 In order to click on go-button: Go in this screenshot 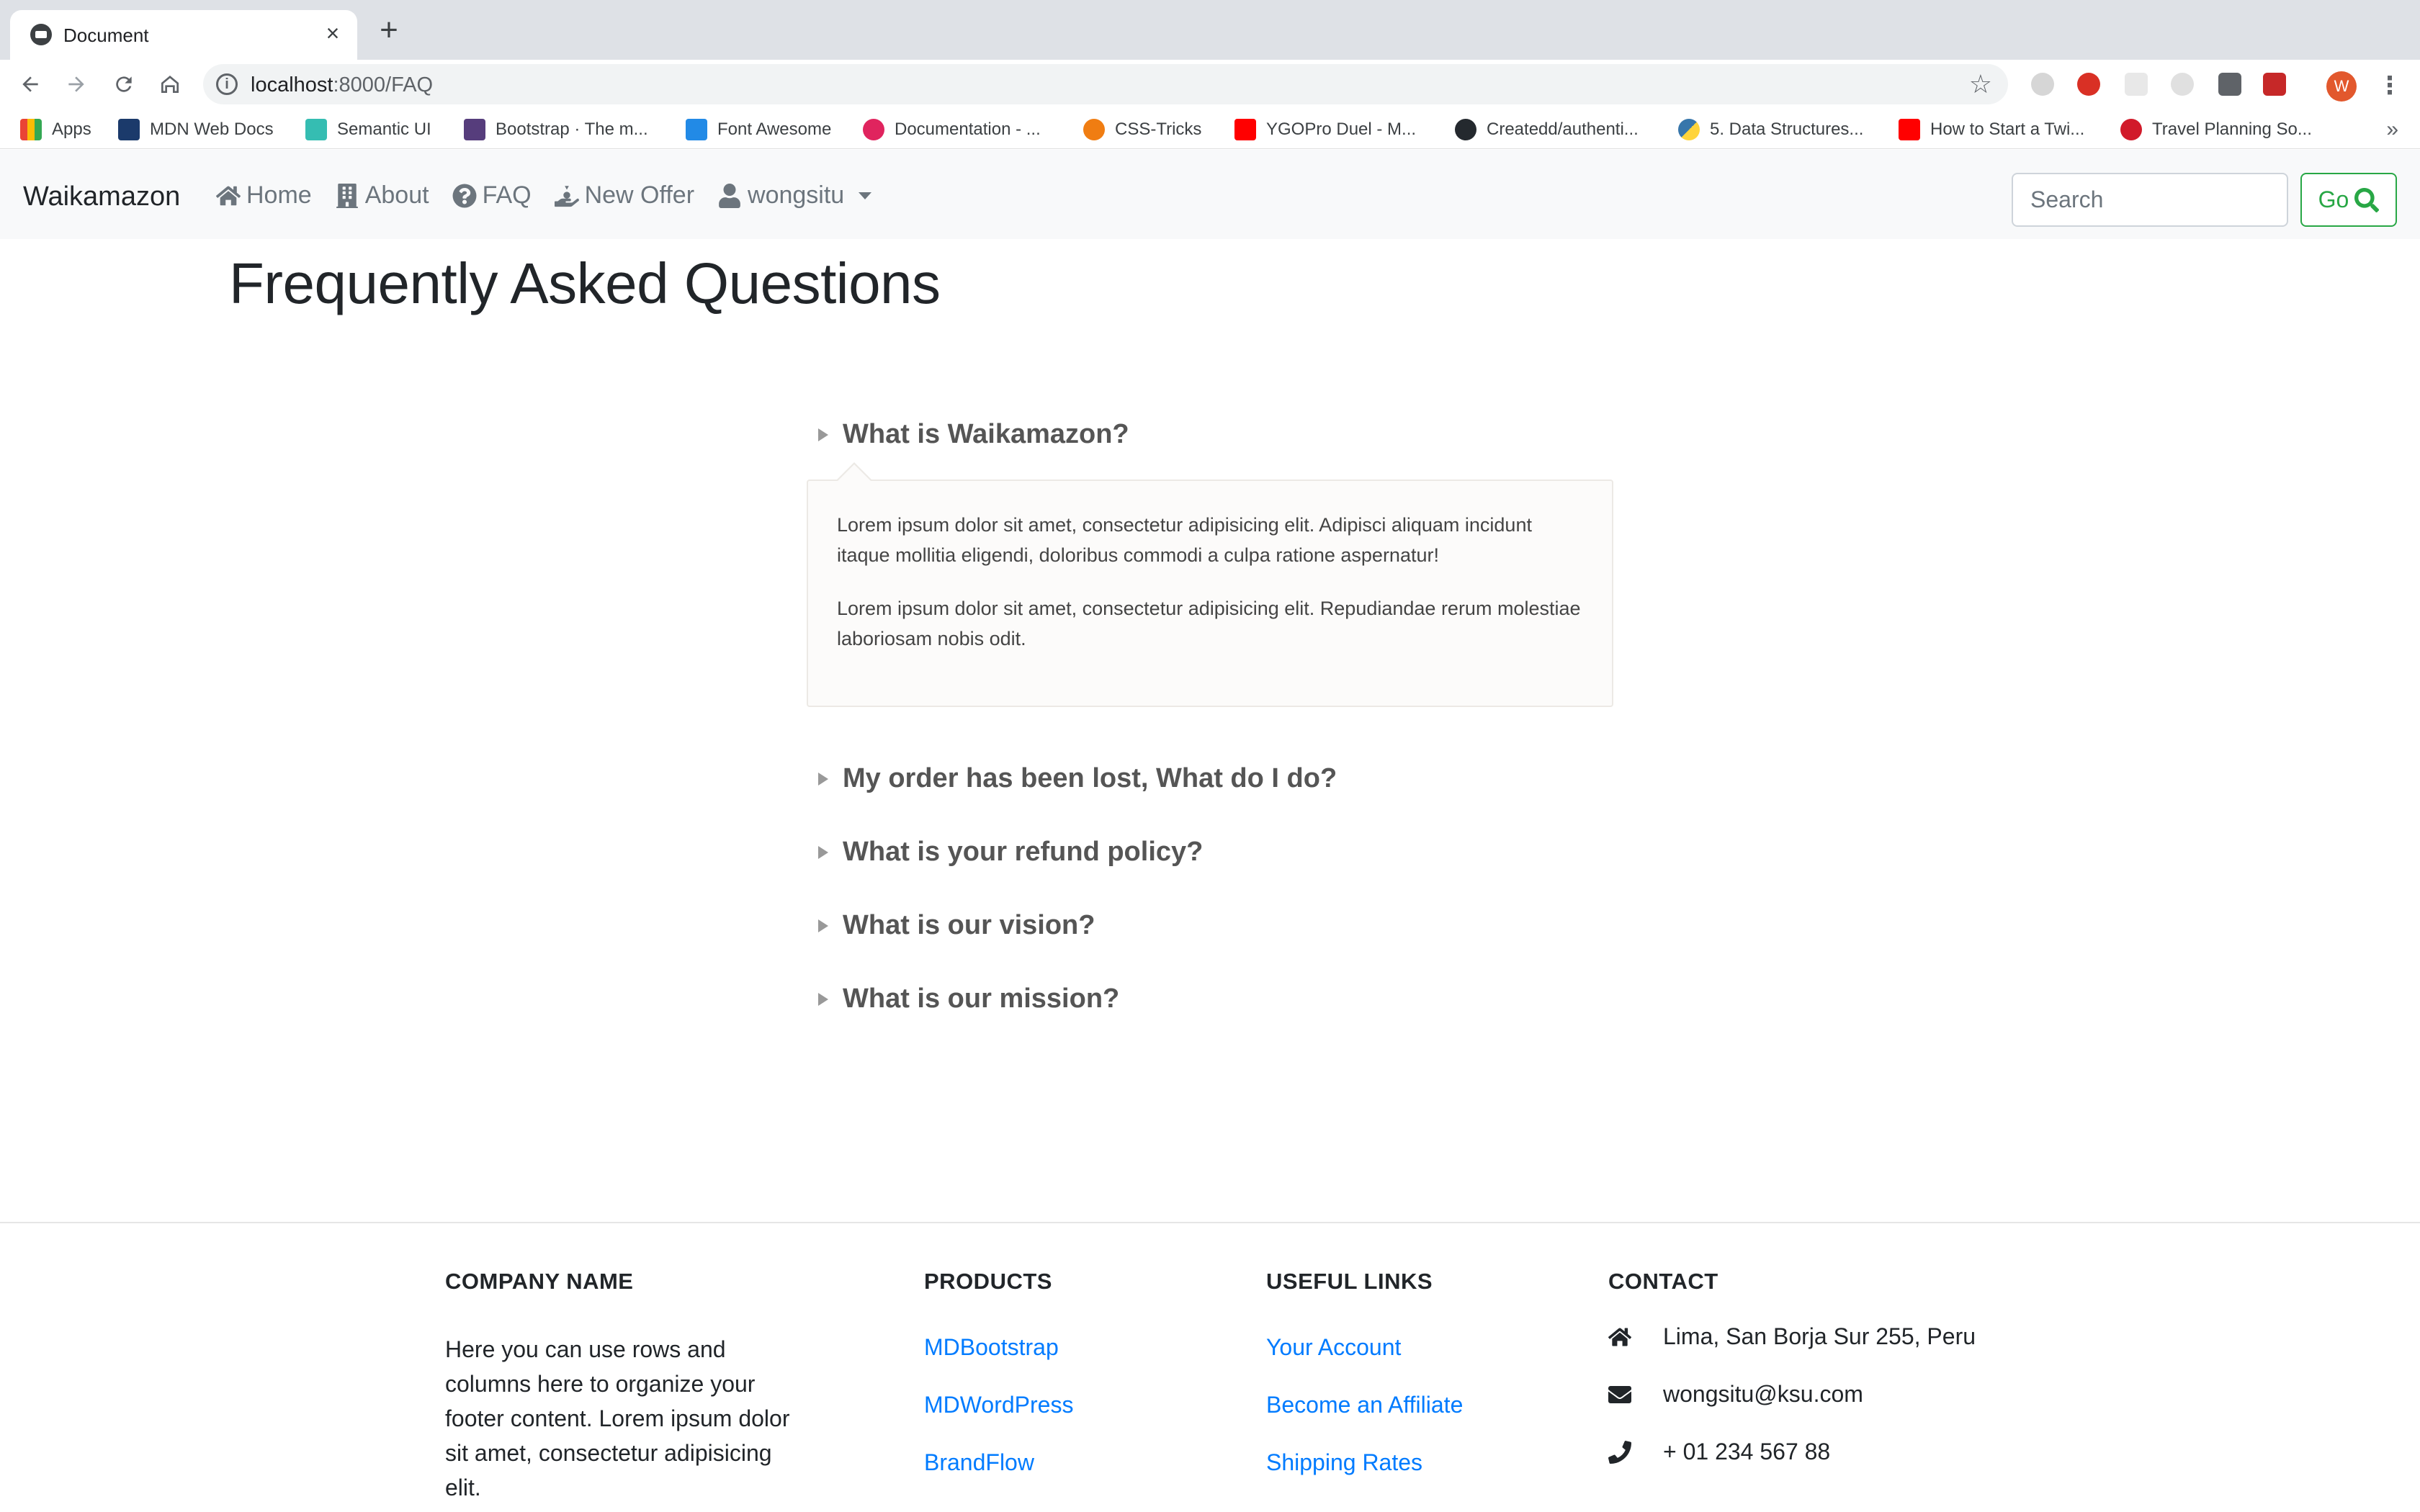, I will do `click(2348, 200)`.